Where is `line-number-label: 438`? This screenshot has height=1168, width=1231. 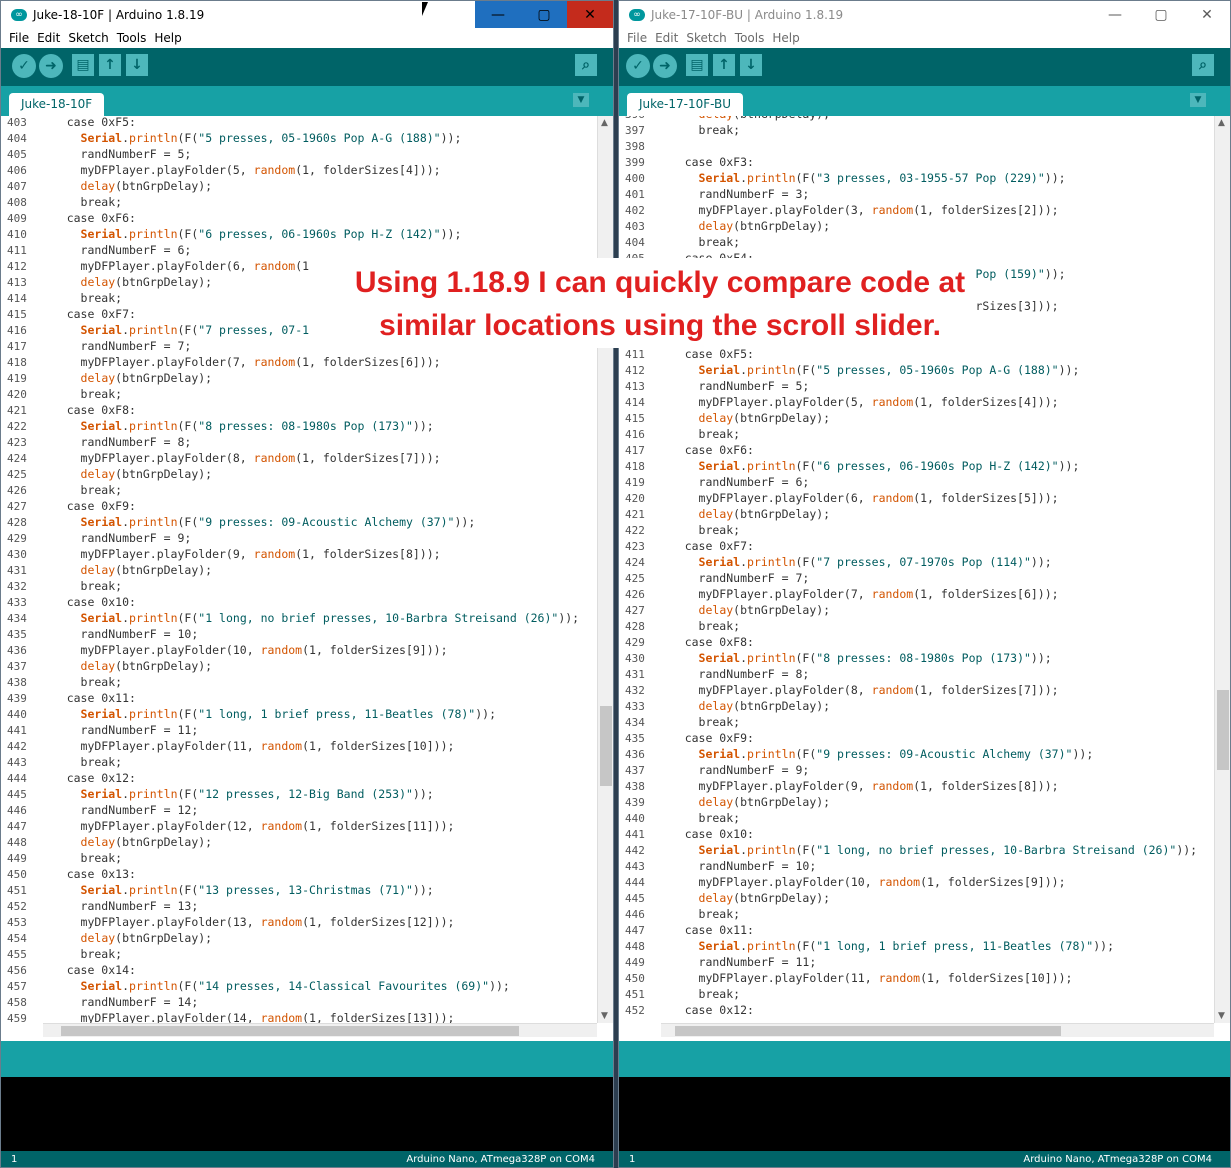 line-number-label: 438 is located at coordinates (635, 786).